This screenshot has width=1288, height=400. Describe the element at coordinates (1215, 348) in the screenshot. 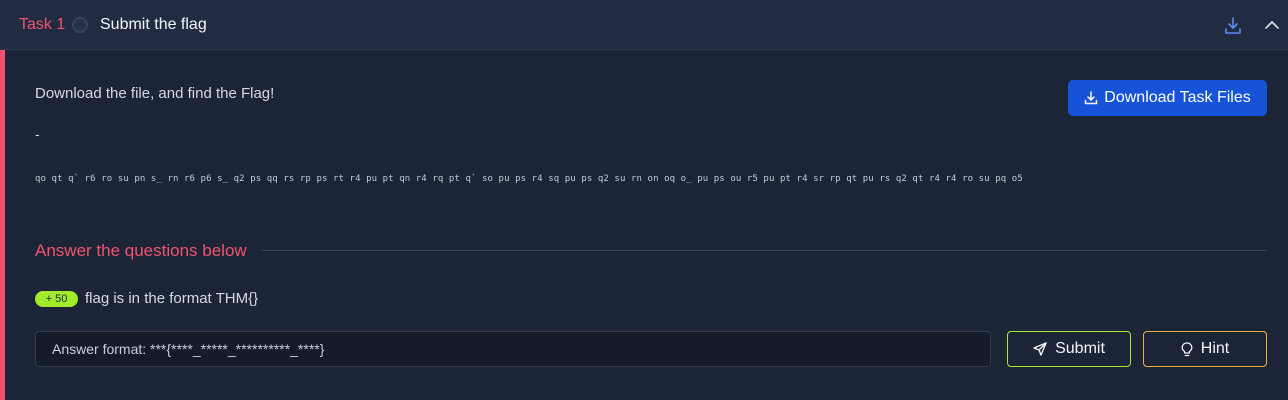

I see `hint-label: Hint` at that location.